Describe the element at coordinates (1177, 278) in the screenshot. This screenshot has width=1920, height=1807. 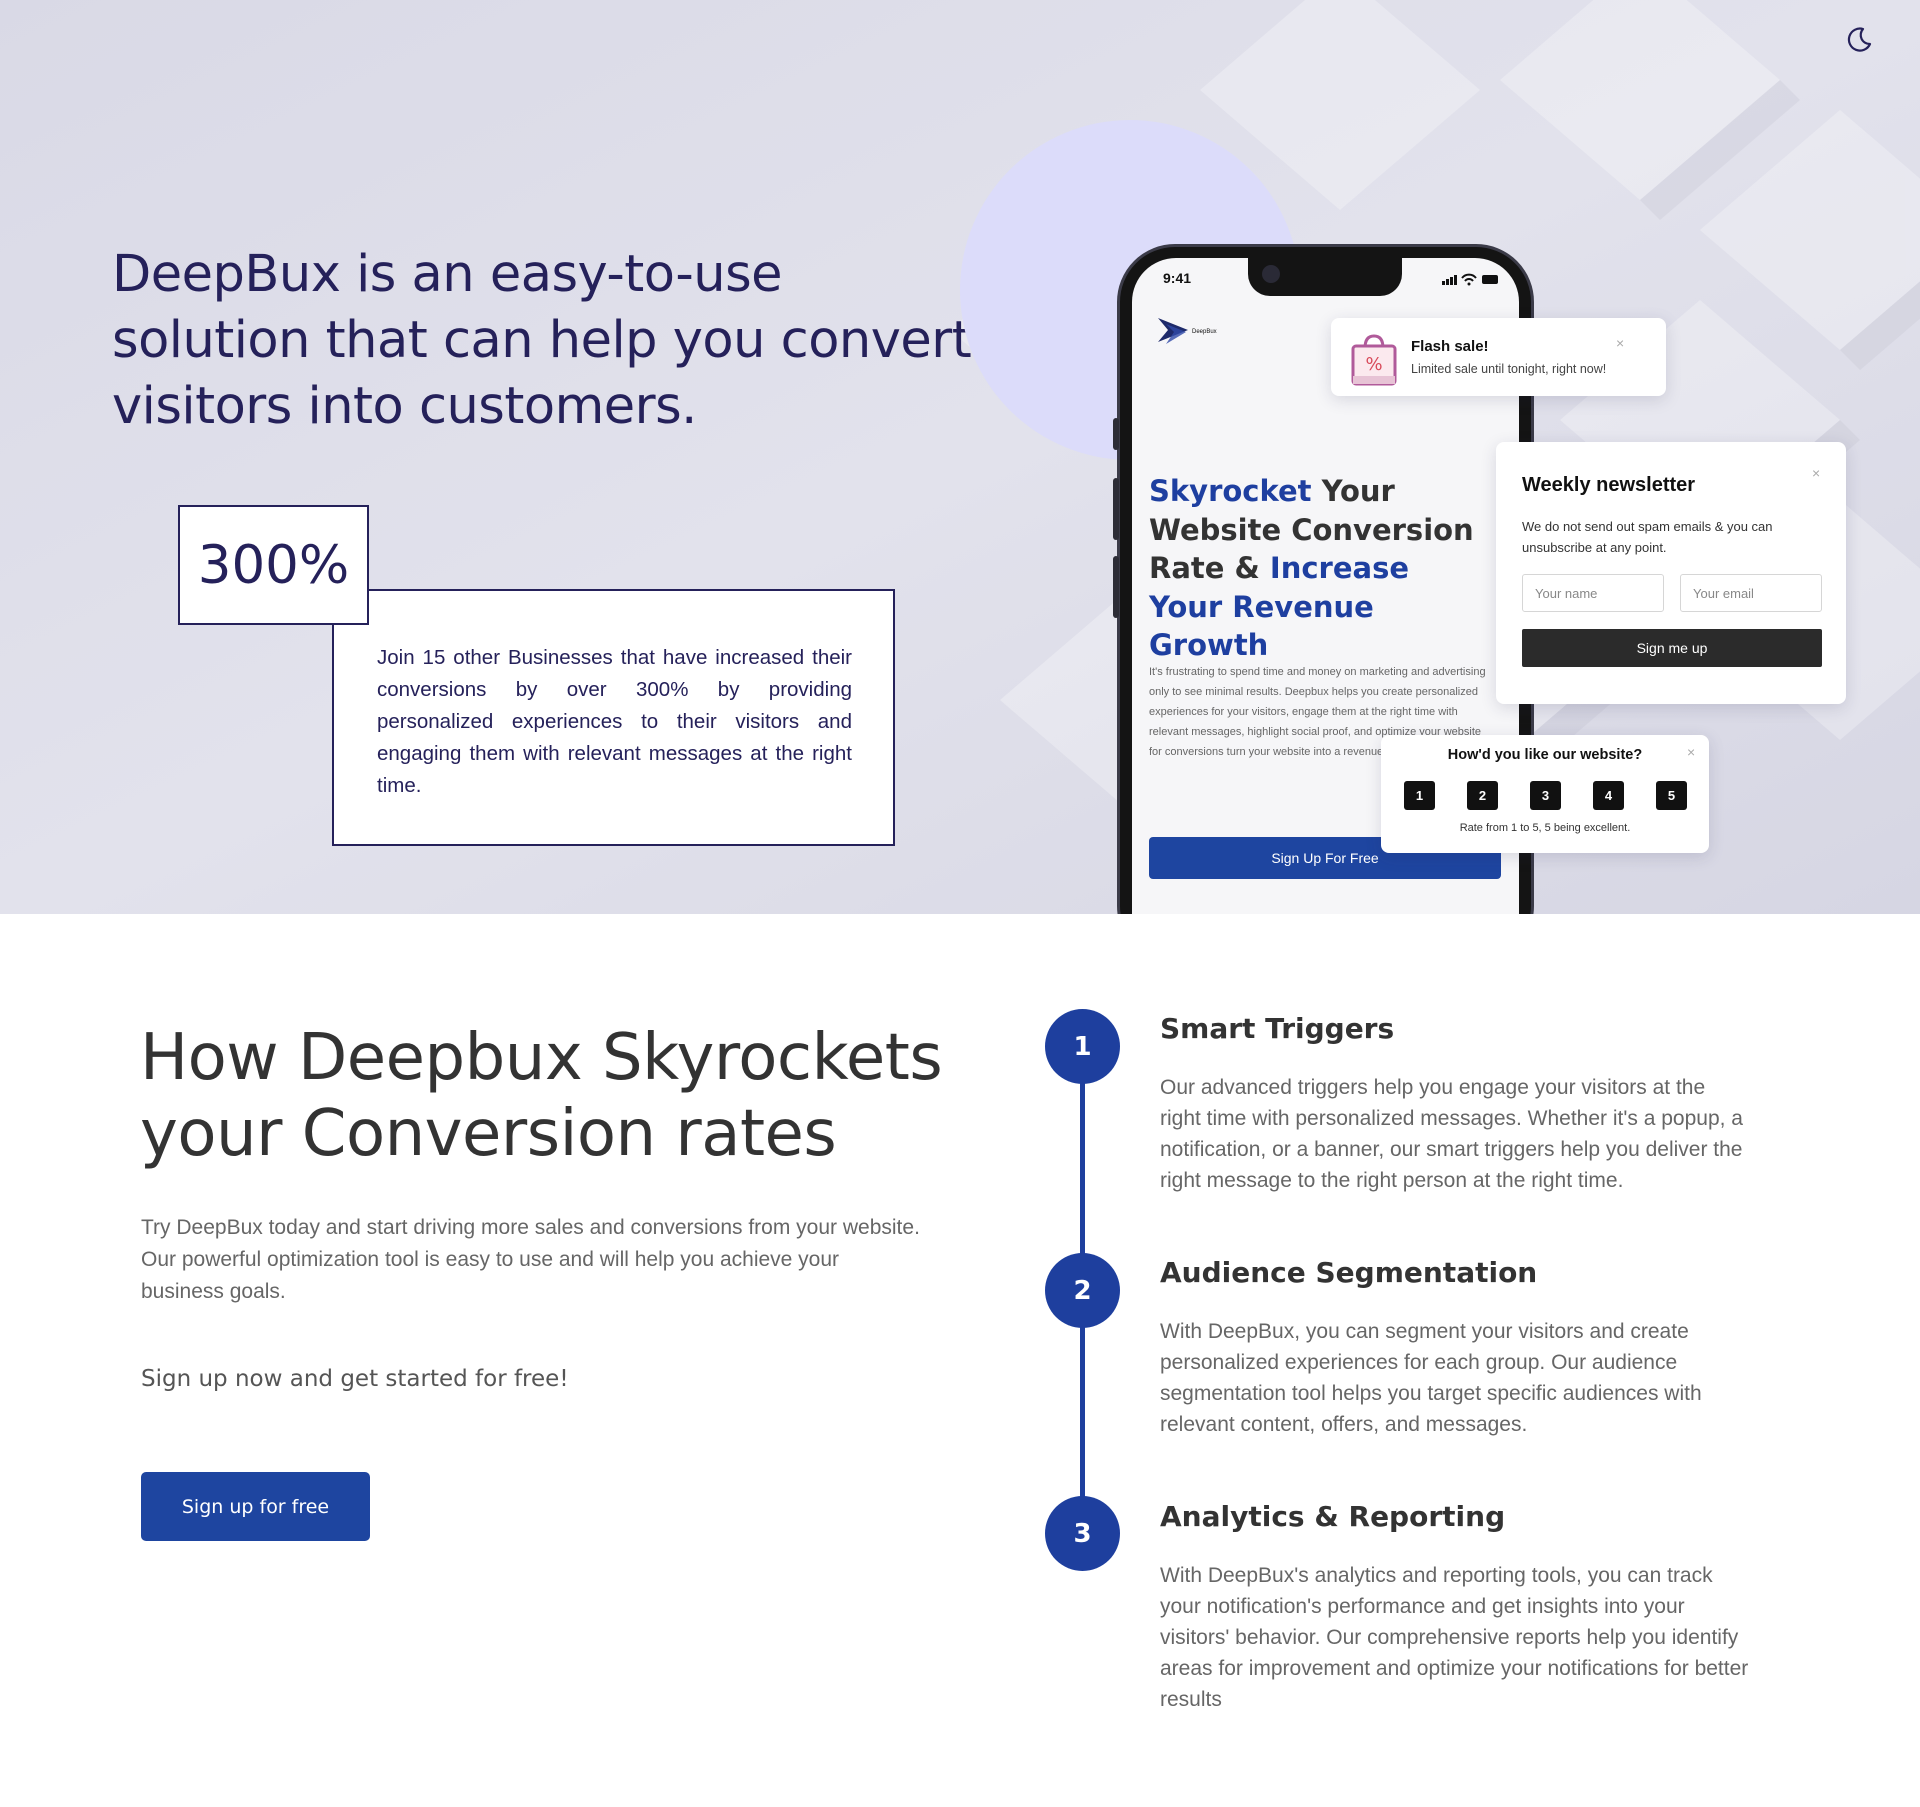
I see `phone-time: 9:41` at that location.